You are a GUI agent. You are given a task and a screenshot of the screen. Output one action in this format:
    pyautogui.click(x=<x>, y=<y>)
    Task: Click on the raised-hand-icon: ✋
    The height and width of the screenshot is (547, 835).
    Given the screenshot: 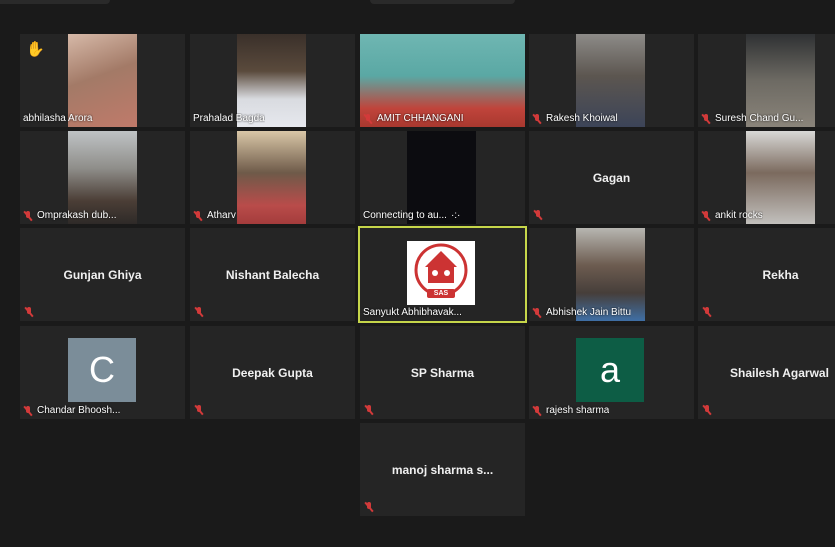 What is the action you would take?
    pyautogui.click(x=35, y=49)
    